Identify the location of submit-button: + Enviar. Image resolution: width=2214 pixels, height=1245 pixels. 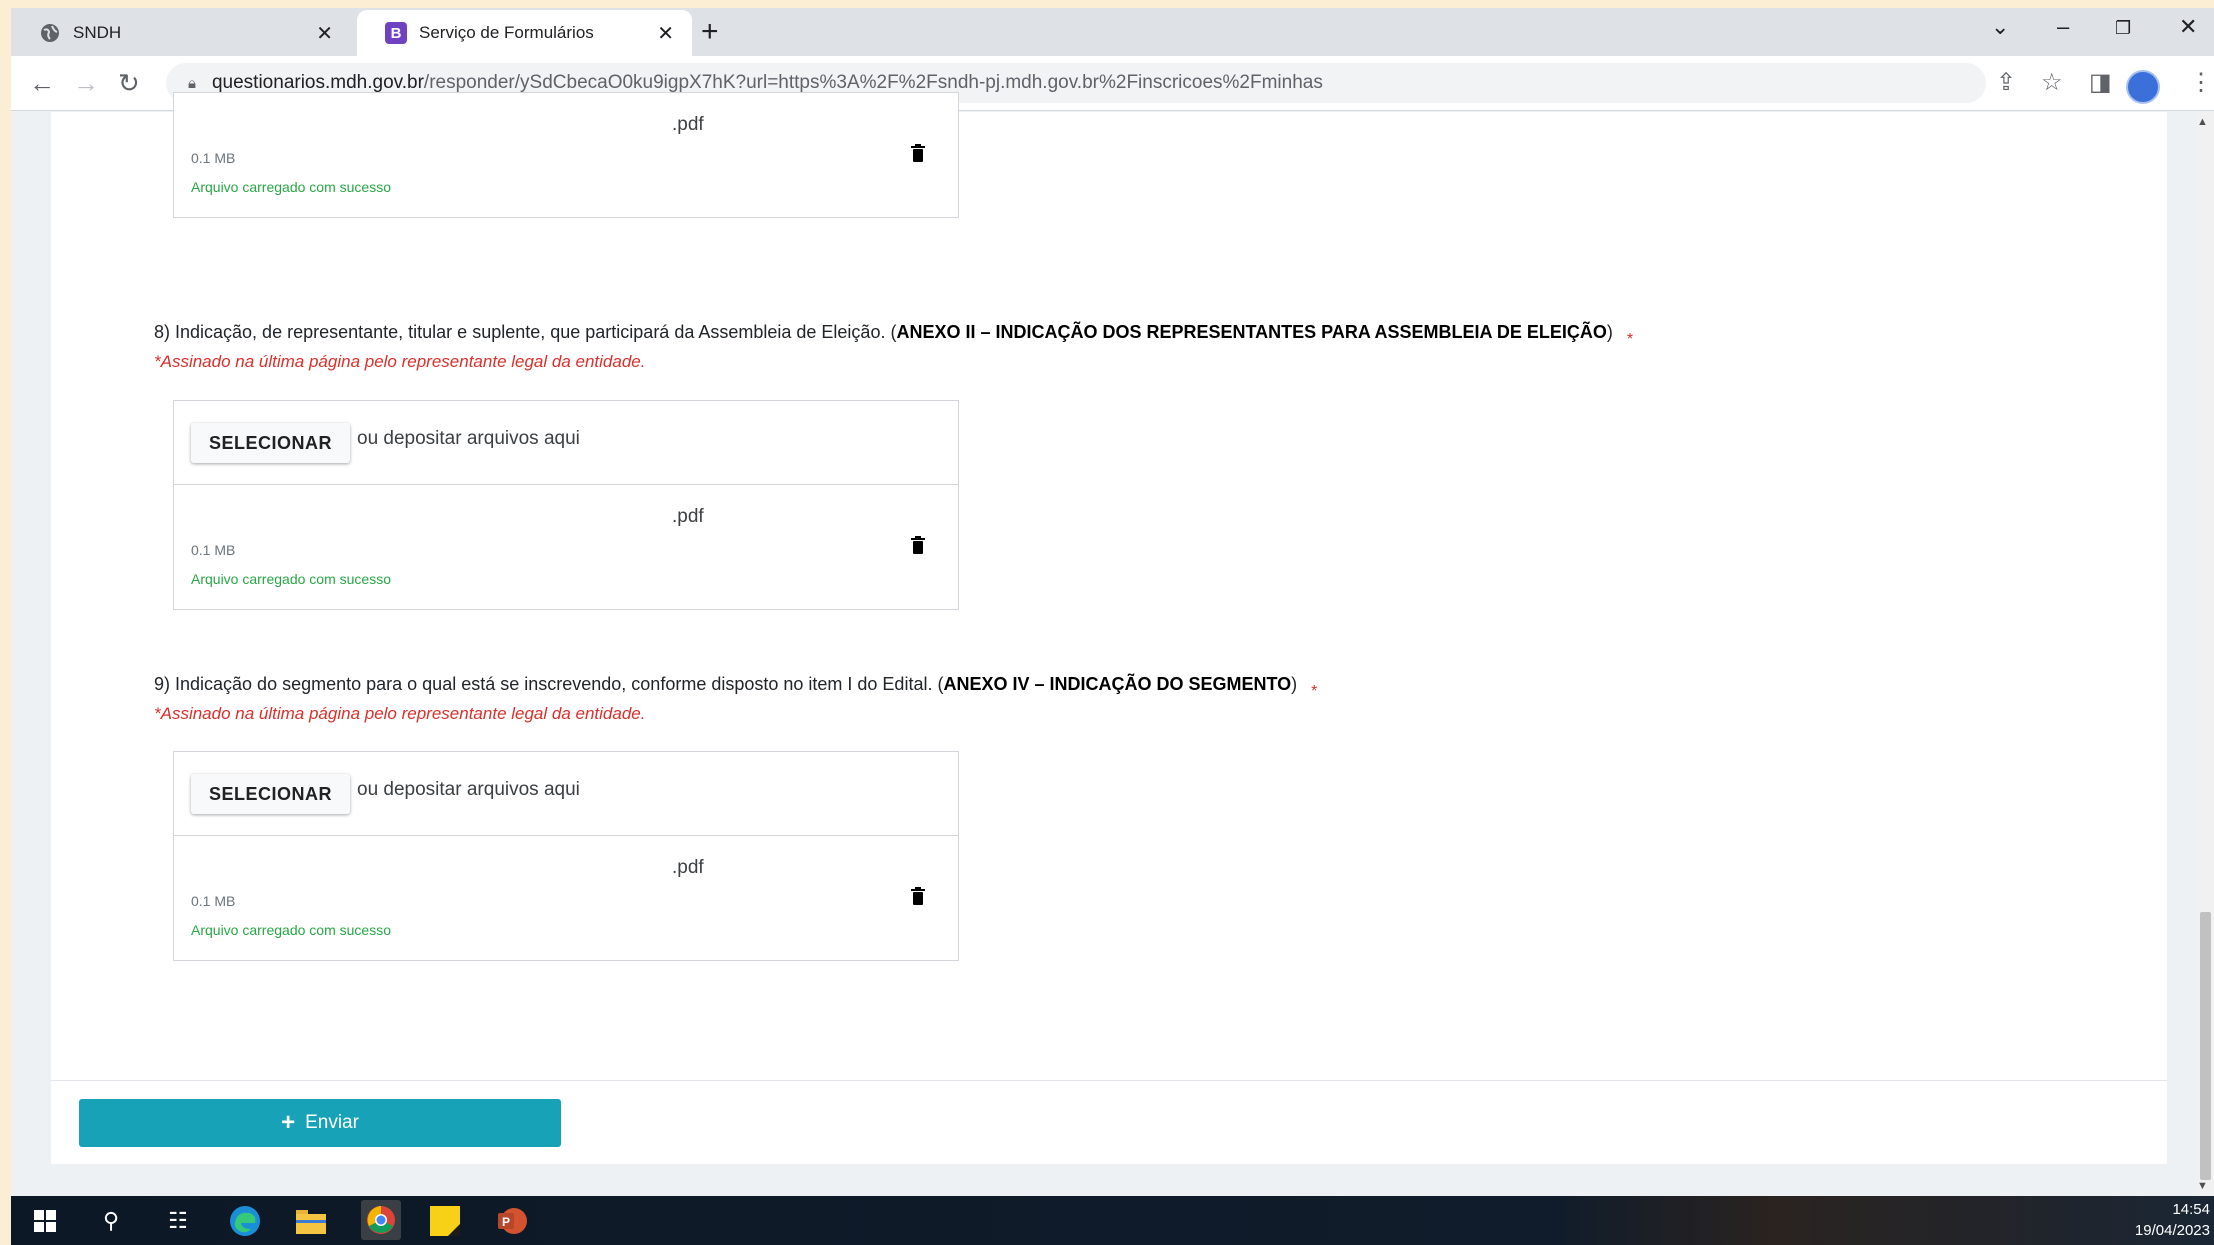
(320, 1123).